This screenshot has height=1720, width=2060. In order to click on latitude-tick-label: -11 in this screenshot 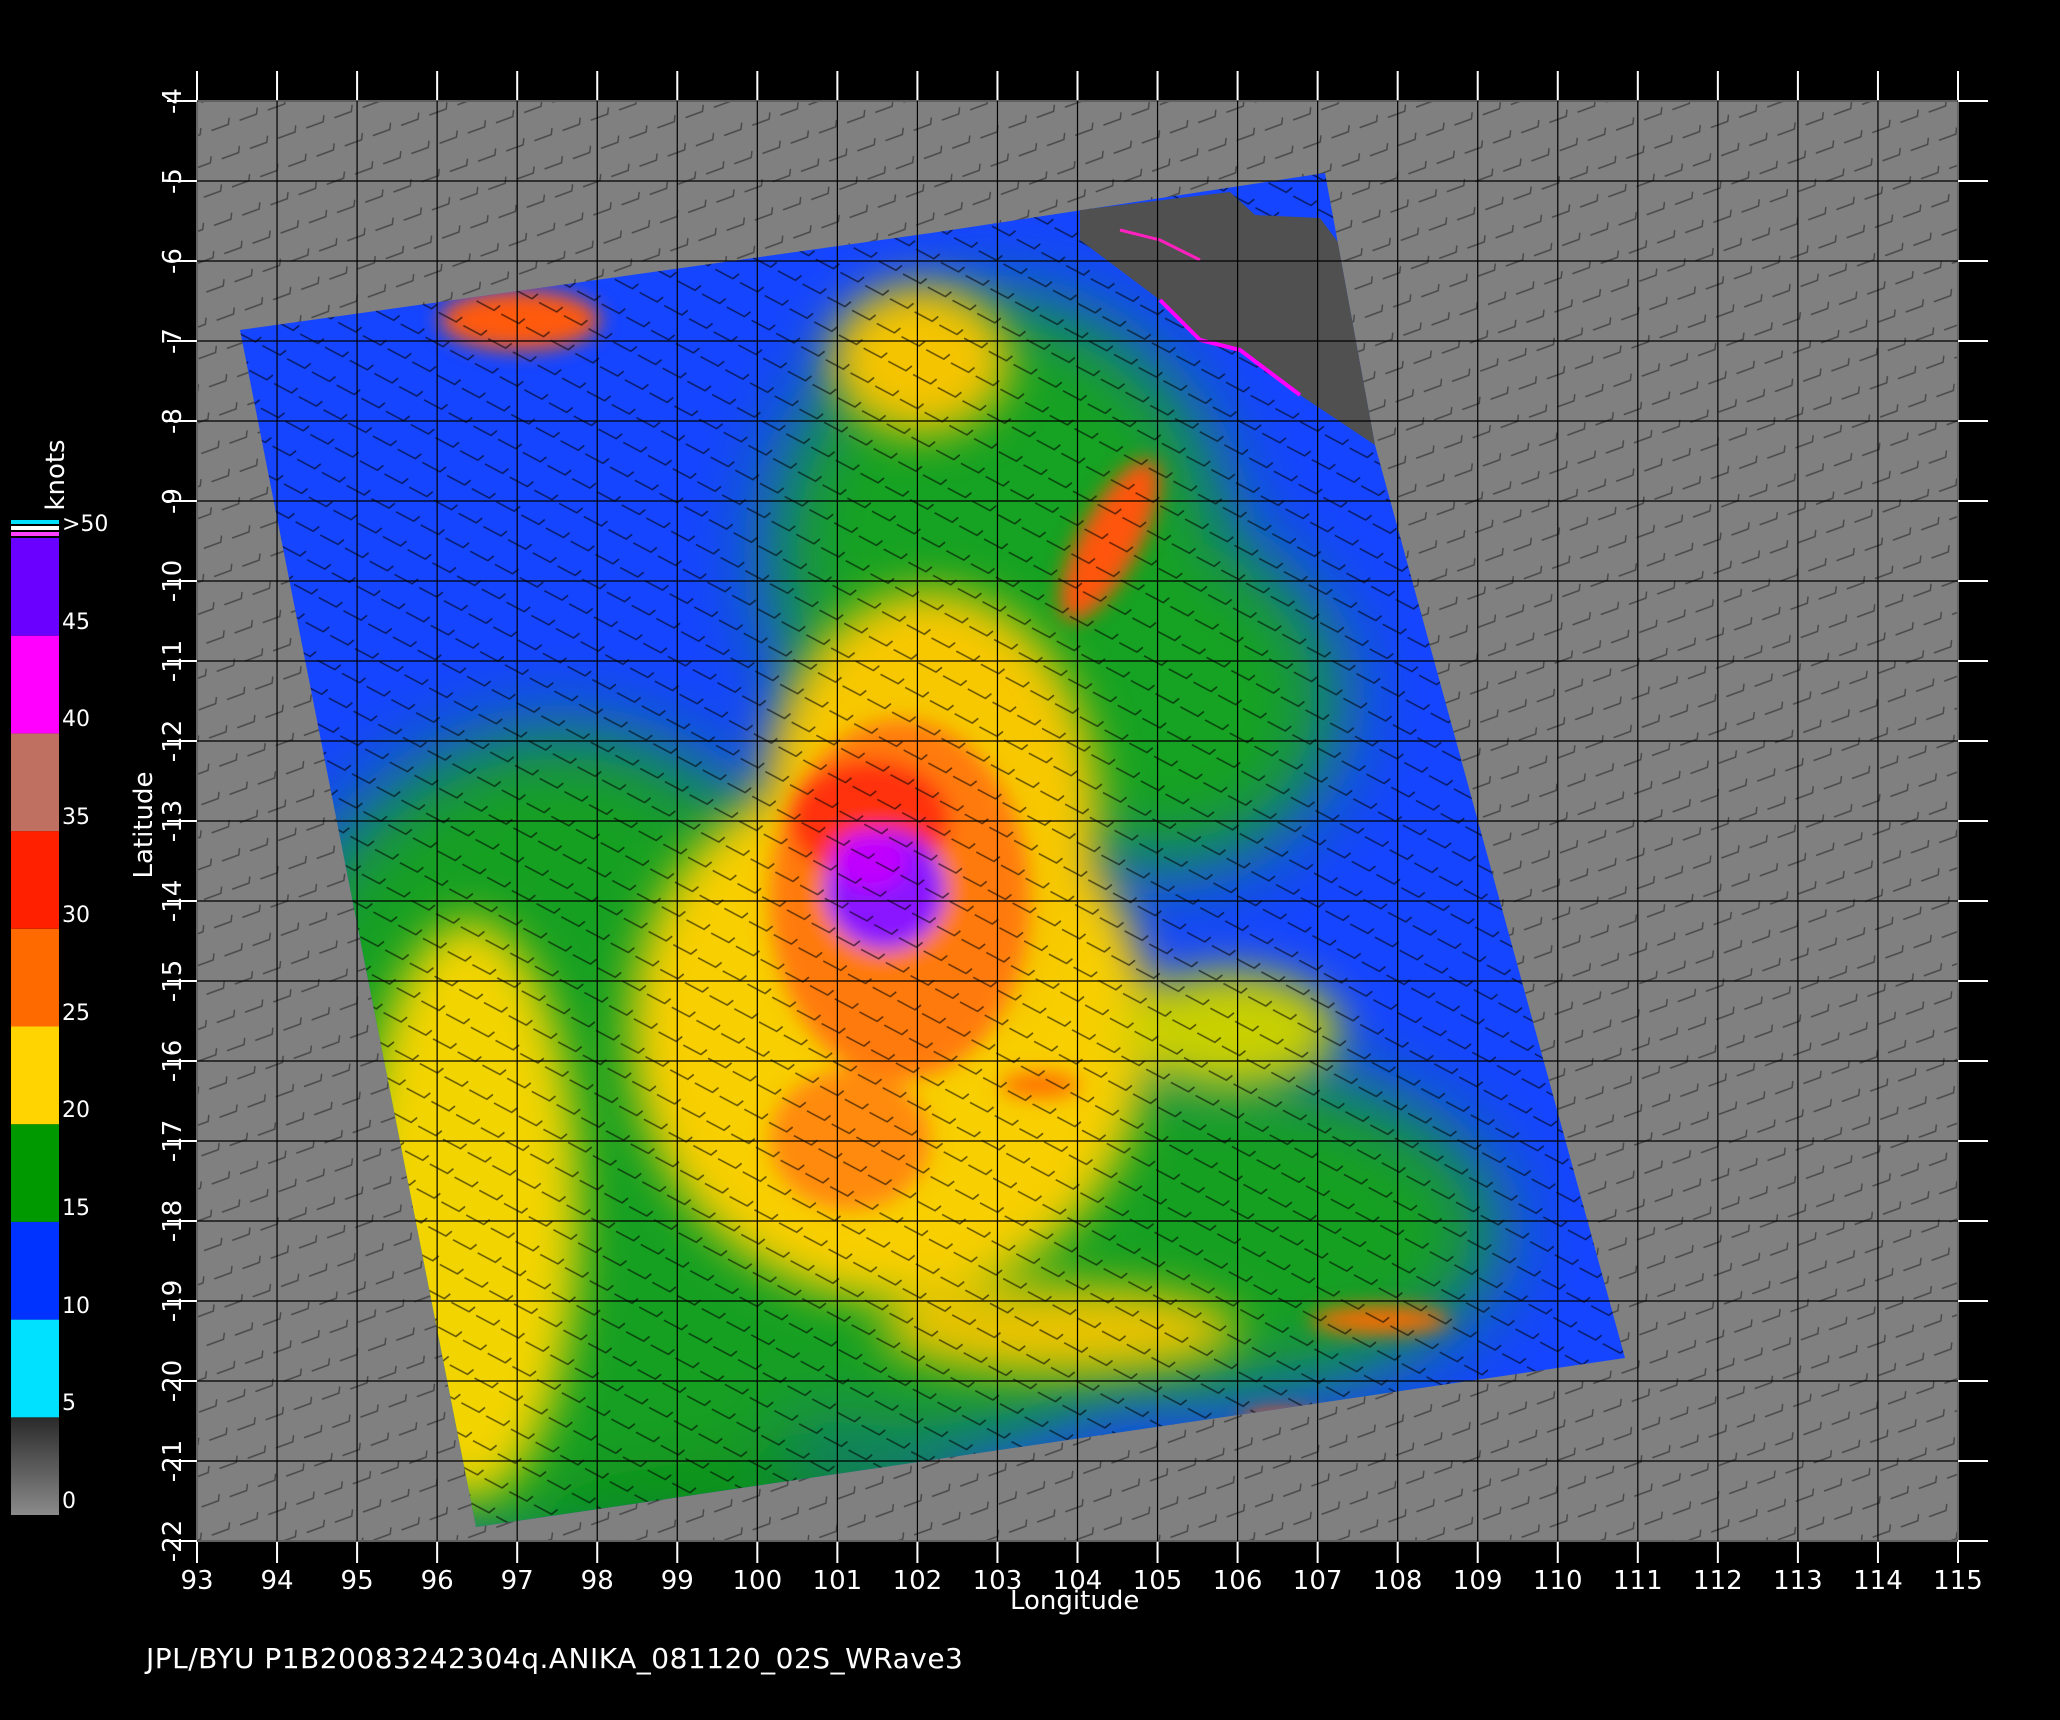, I will do `click(173, 661)`.